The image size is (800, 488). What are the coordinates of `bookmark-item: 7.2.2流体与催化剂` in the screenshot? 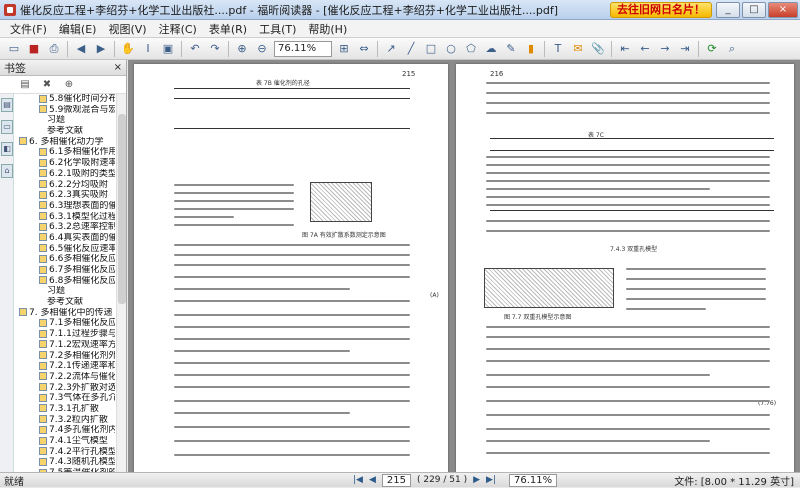 It's located at (65, 377).